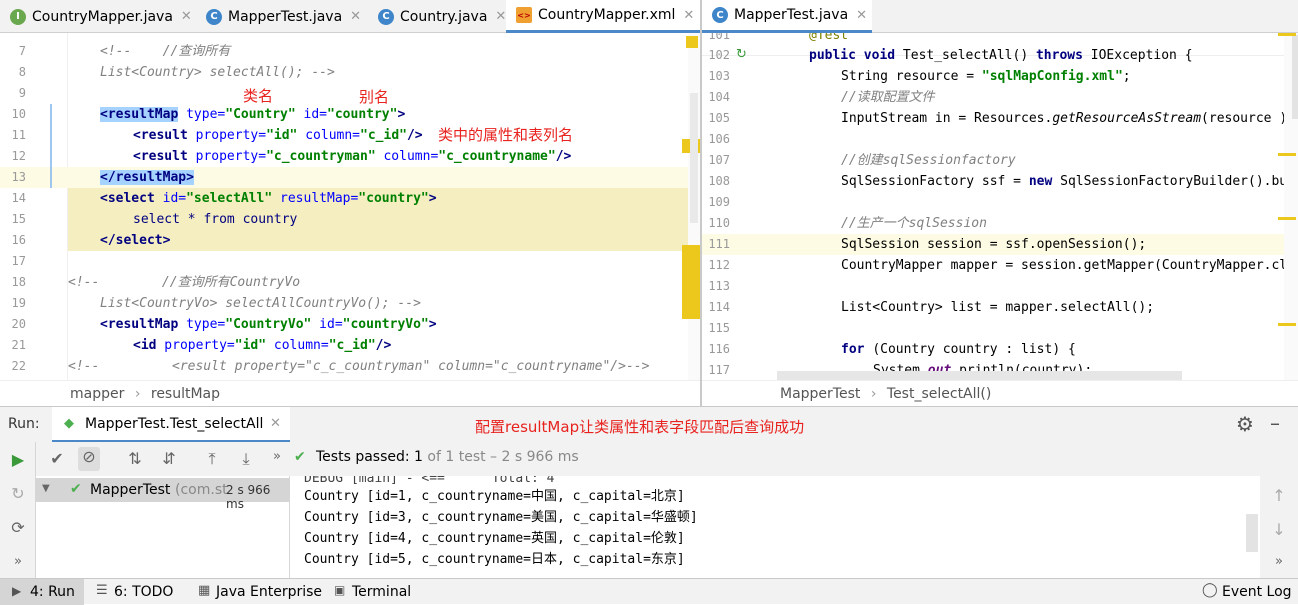 This screenshot has width=1298, height=605. I want to click on tool-label: 6: TODO, so click(144, 592).